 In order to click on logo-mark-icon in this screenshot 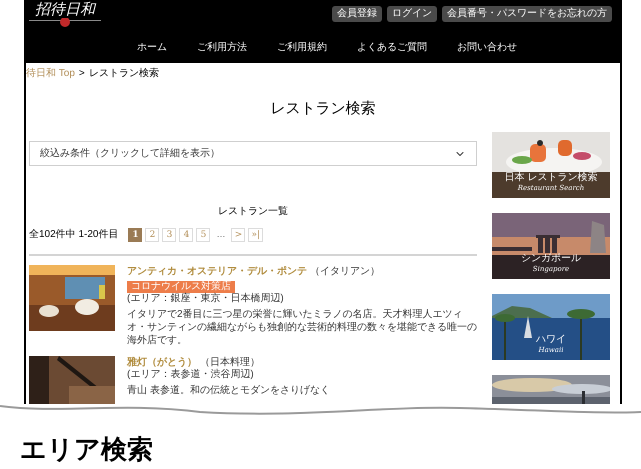, I will do `click(65, 23)`.